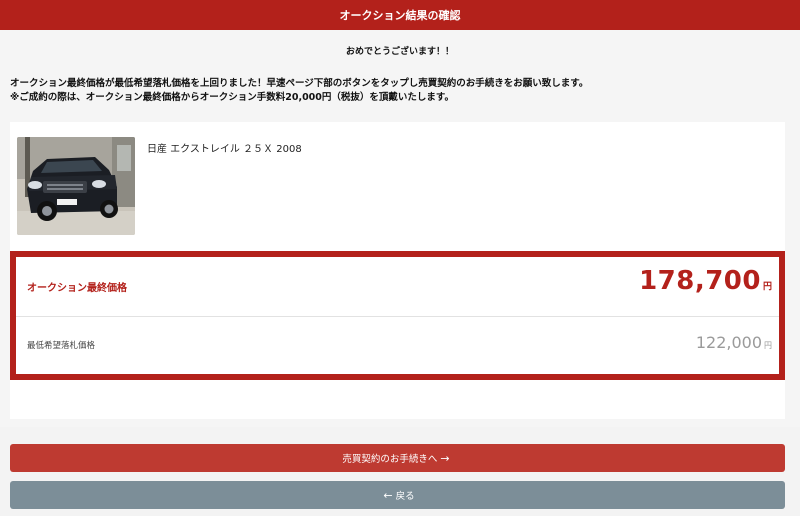 The image size is (800, 516). Describe the element at coordinates (768, 345) in the screenshot. I see `min-price-unit: 円` at that location.